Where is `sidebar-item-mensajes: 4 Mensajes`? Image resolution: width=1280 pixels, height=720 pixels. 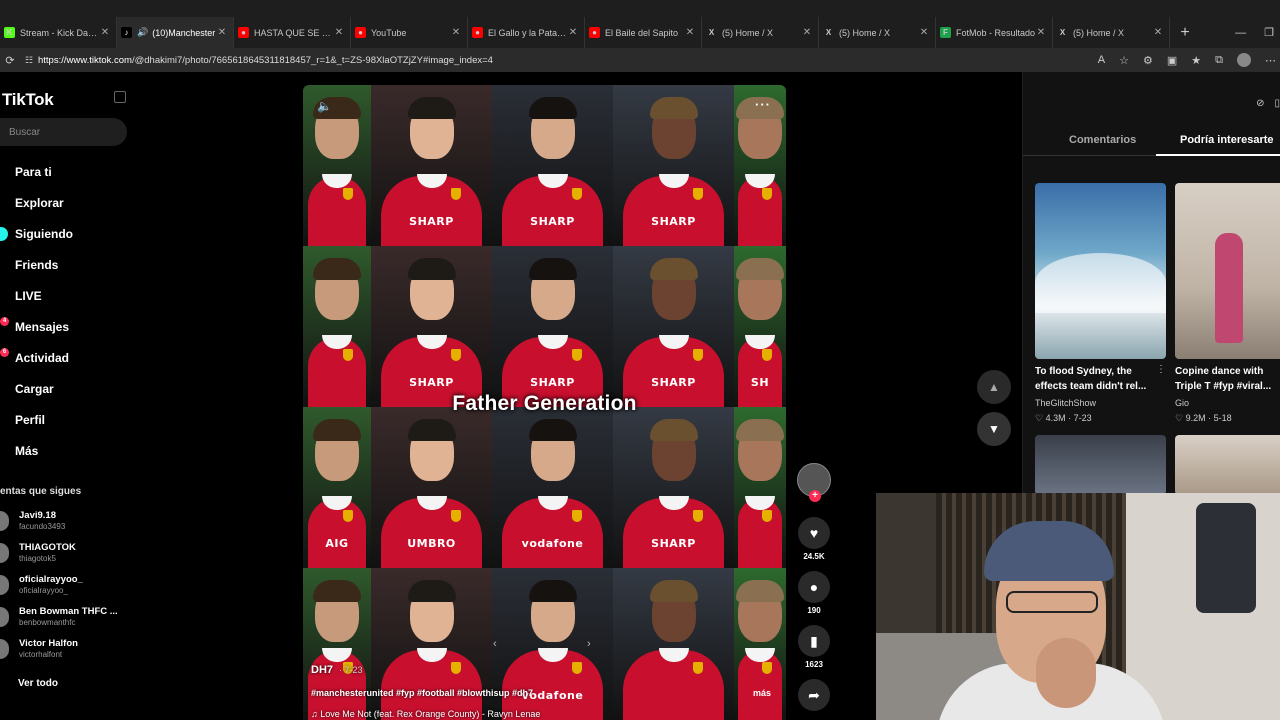
sidebar-item-mensajes: 4 Mensajes is located at coordinates (36, 326).